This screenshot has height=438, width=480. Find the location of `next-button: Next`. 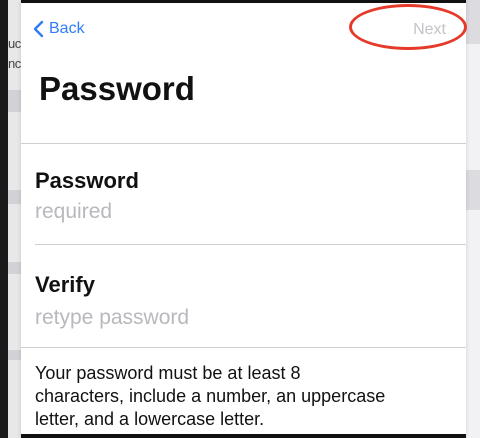

next-button: Next is located at coordinates (429, 30).